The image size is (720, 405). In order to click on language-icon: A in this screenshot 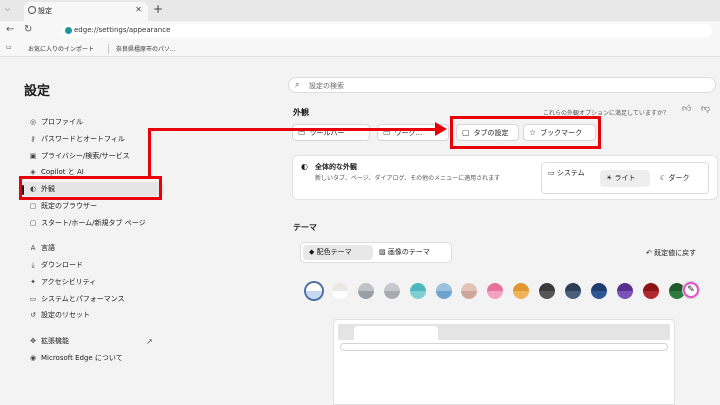, I will do `click(33, 248)`.